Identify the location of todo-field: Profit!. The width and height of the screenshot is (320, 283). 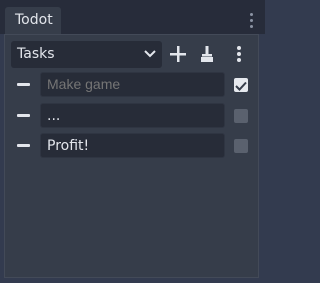
(132, 145).